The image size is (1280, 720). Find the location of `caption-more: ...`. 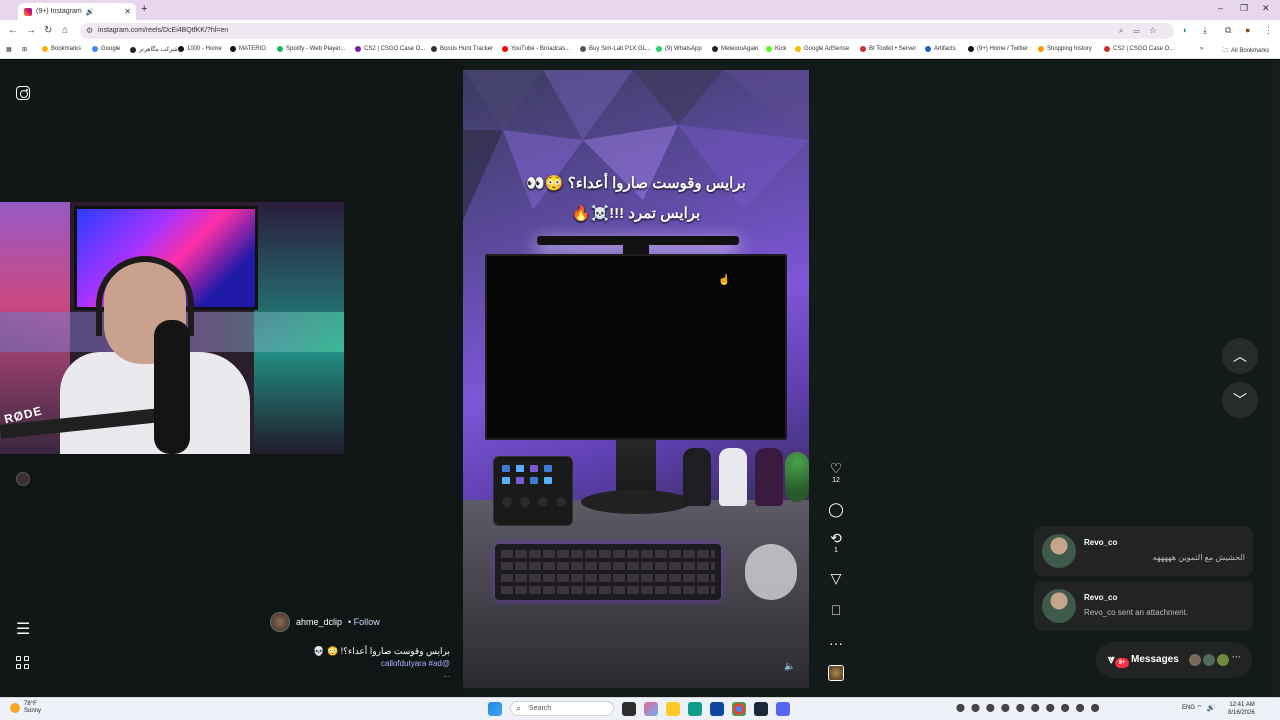

caption-more: ... is located at coordinates (360, 674).